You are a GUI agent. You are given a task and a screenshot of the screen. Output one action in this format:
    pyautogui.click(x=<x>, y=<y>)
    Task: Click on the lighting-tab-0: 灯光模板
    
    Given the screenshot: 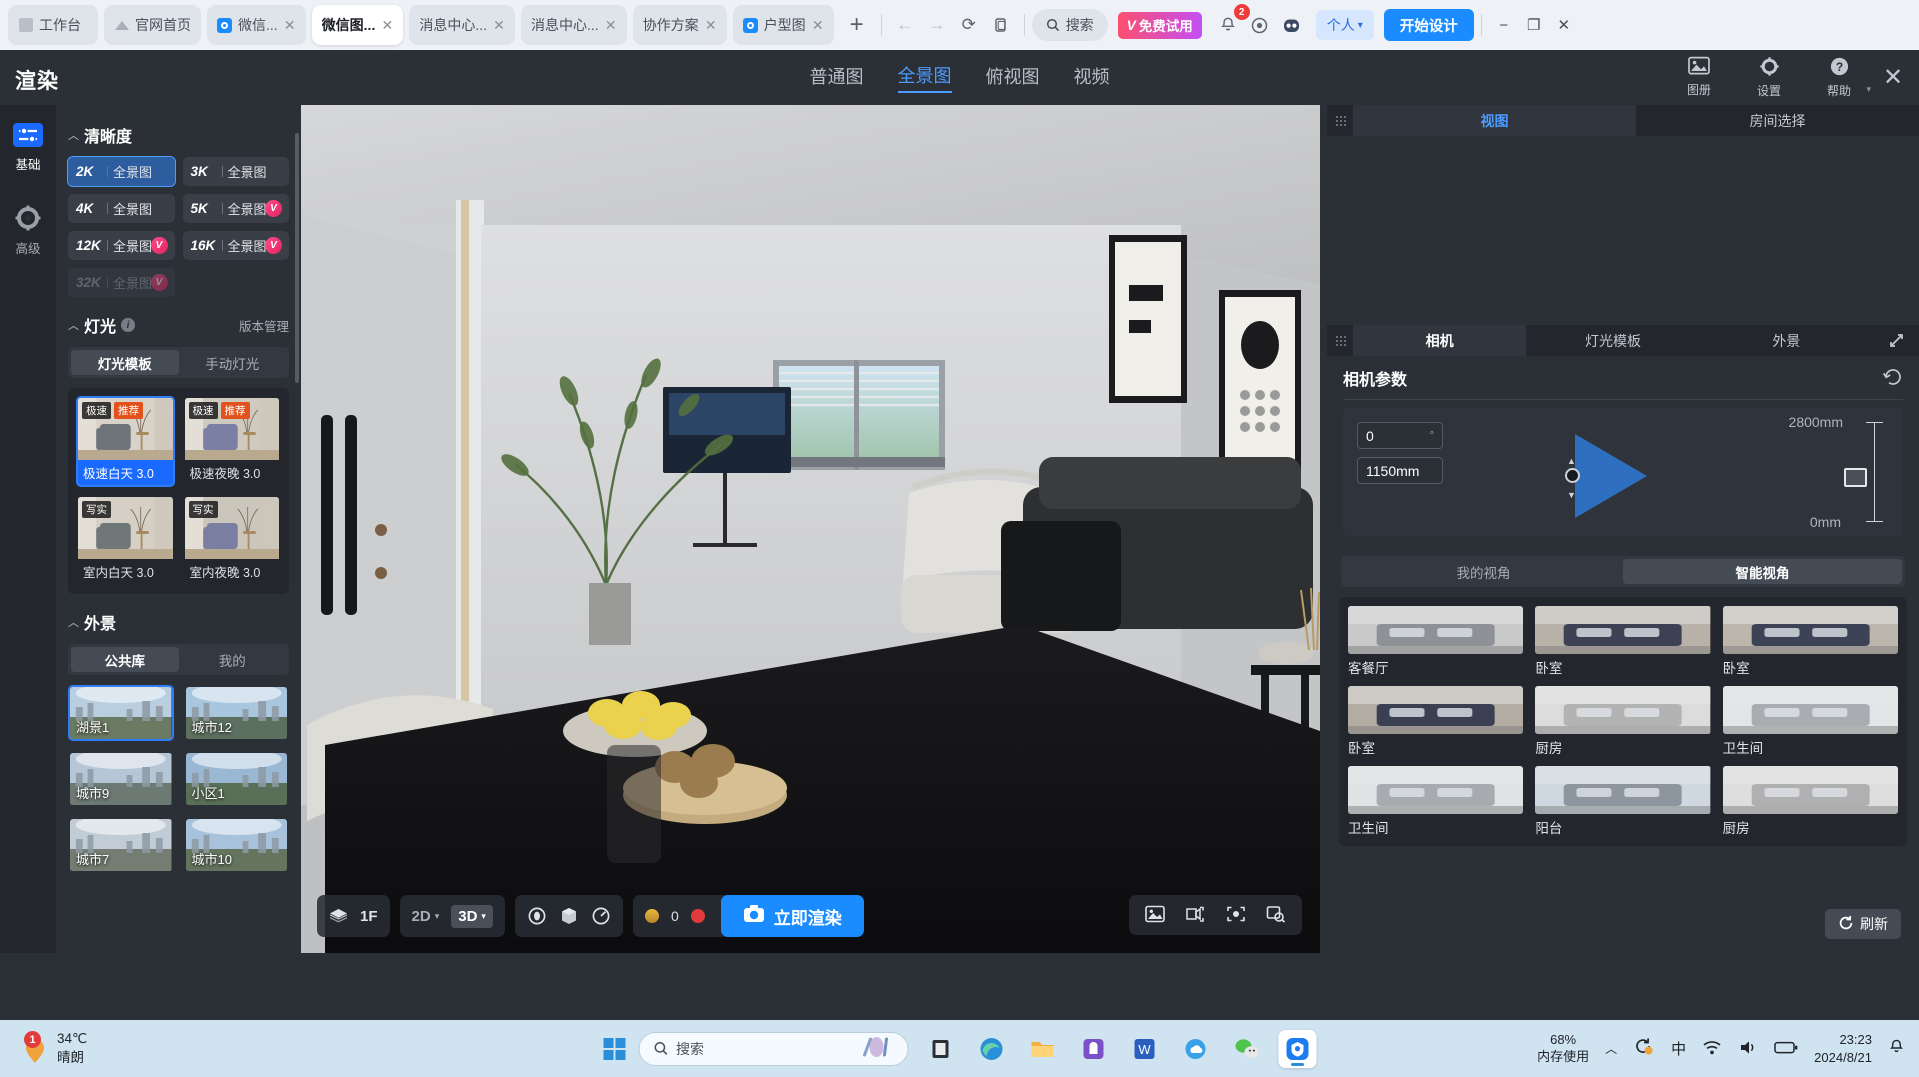 What is the action you would take?
    pyautogui.click(x=125, y=362)
    